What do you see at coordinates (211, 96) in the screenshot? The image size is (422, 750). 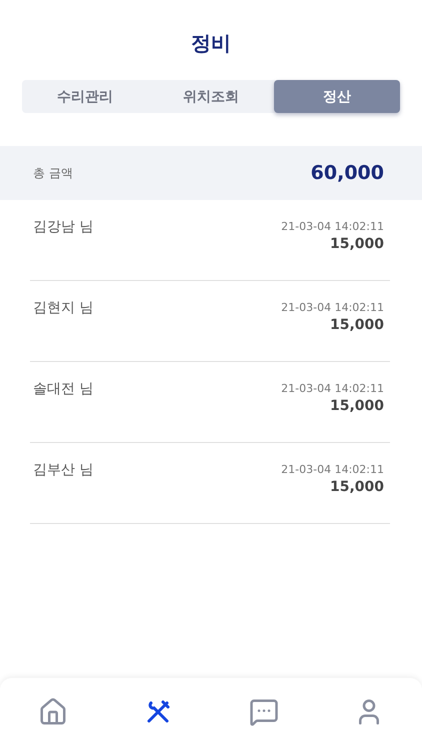 I see `tab: 위치조회` at bounding box center [211, 96].